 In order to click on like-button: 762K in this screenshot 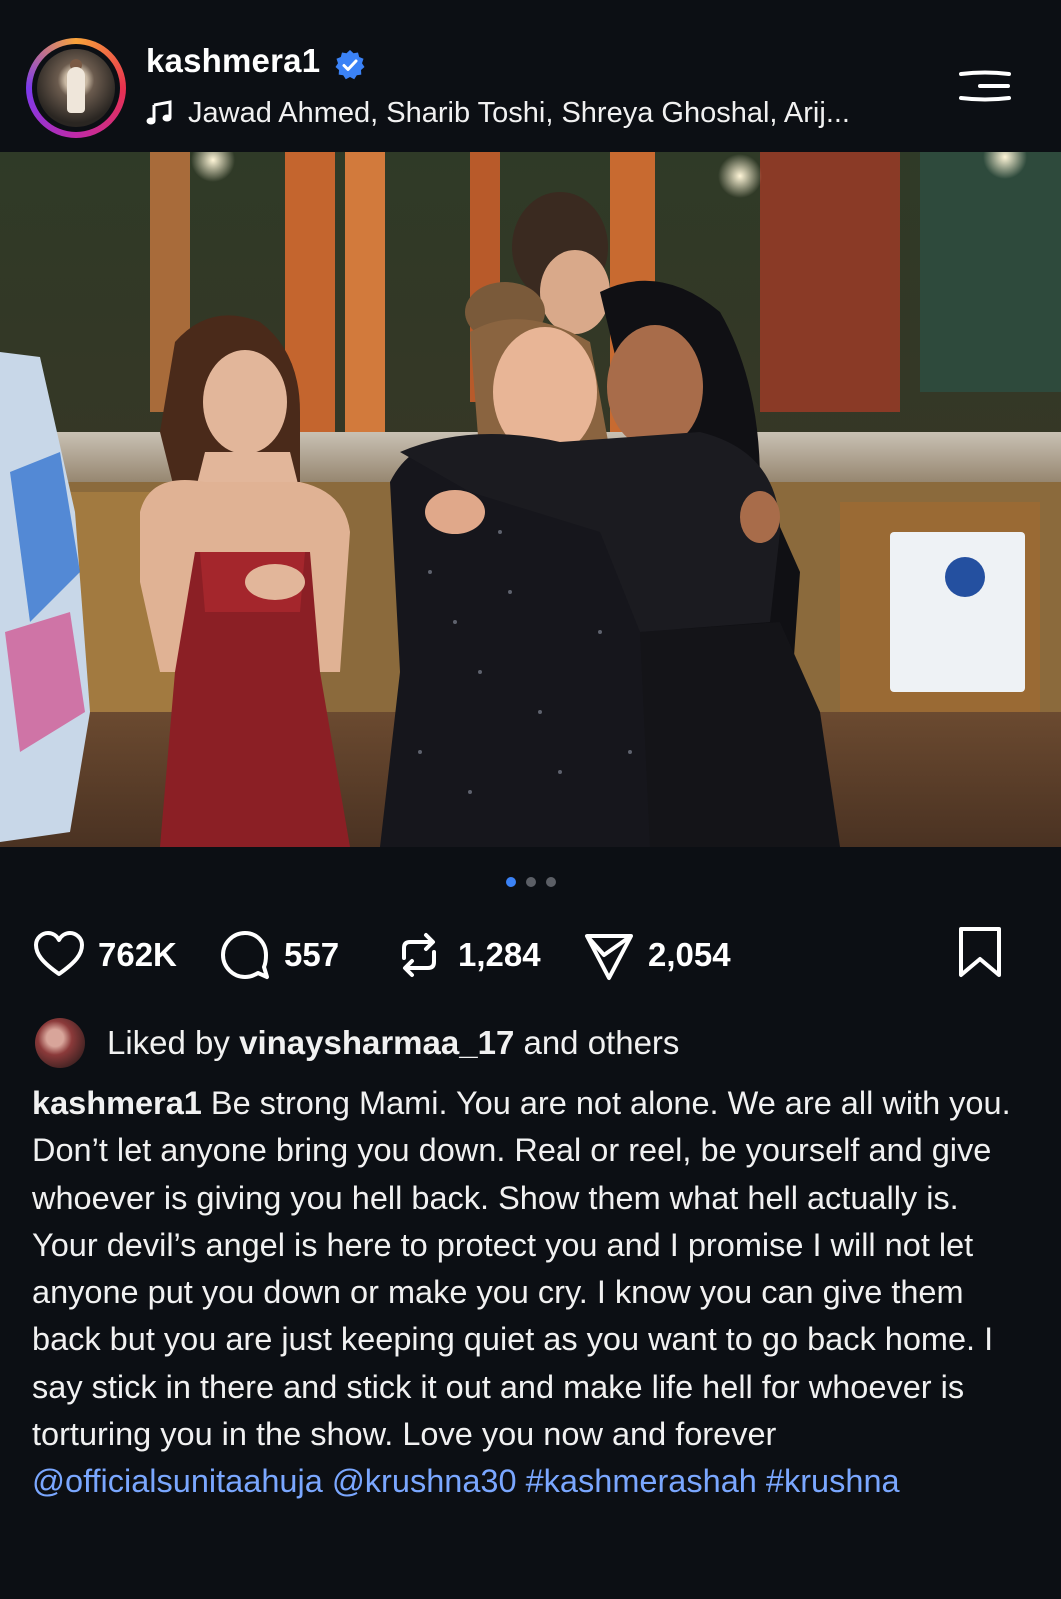, I will do `click(104, 955)`.